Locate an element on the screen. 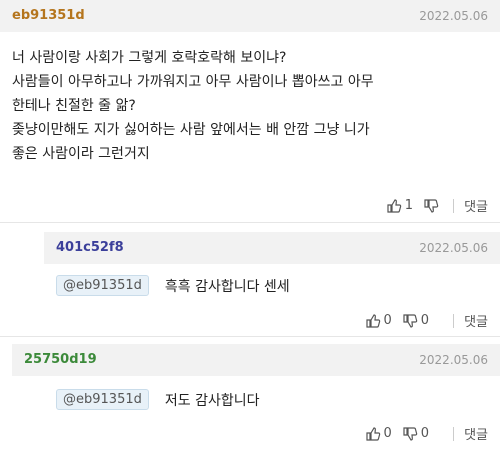 This screenshot has height=462, width=500. comment-line: 좆냥이만해도 지가 싫어하는 사람 앞에서는 배 안깜 그냥 니가 is located at coordinates (191, 130).